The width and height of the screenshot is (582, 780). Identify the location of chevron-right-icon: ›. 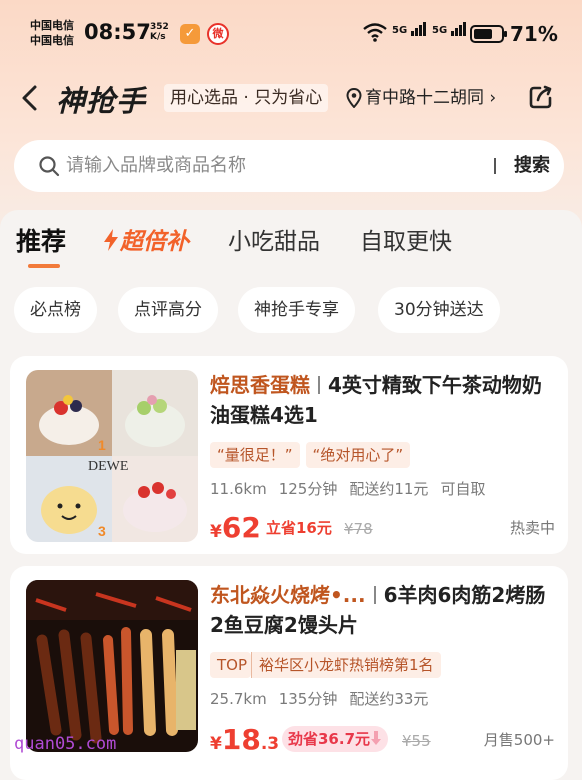
(493, 98).